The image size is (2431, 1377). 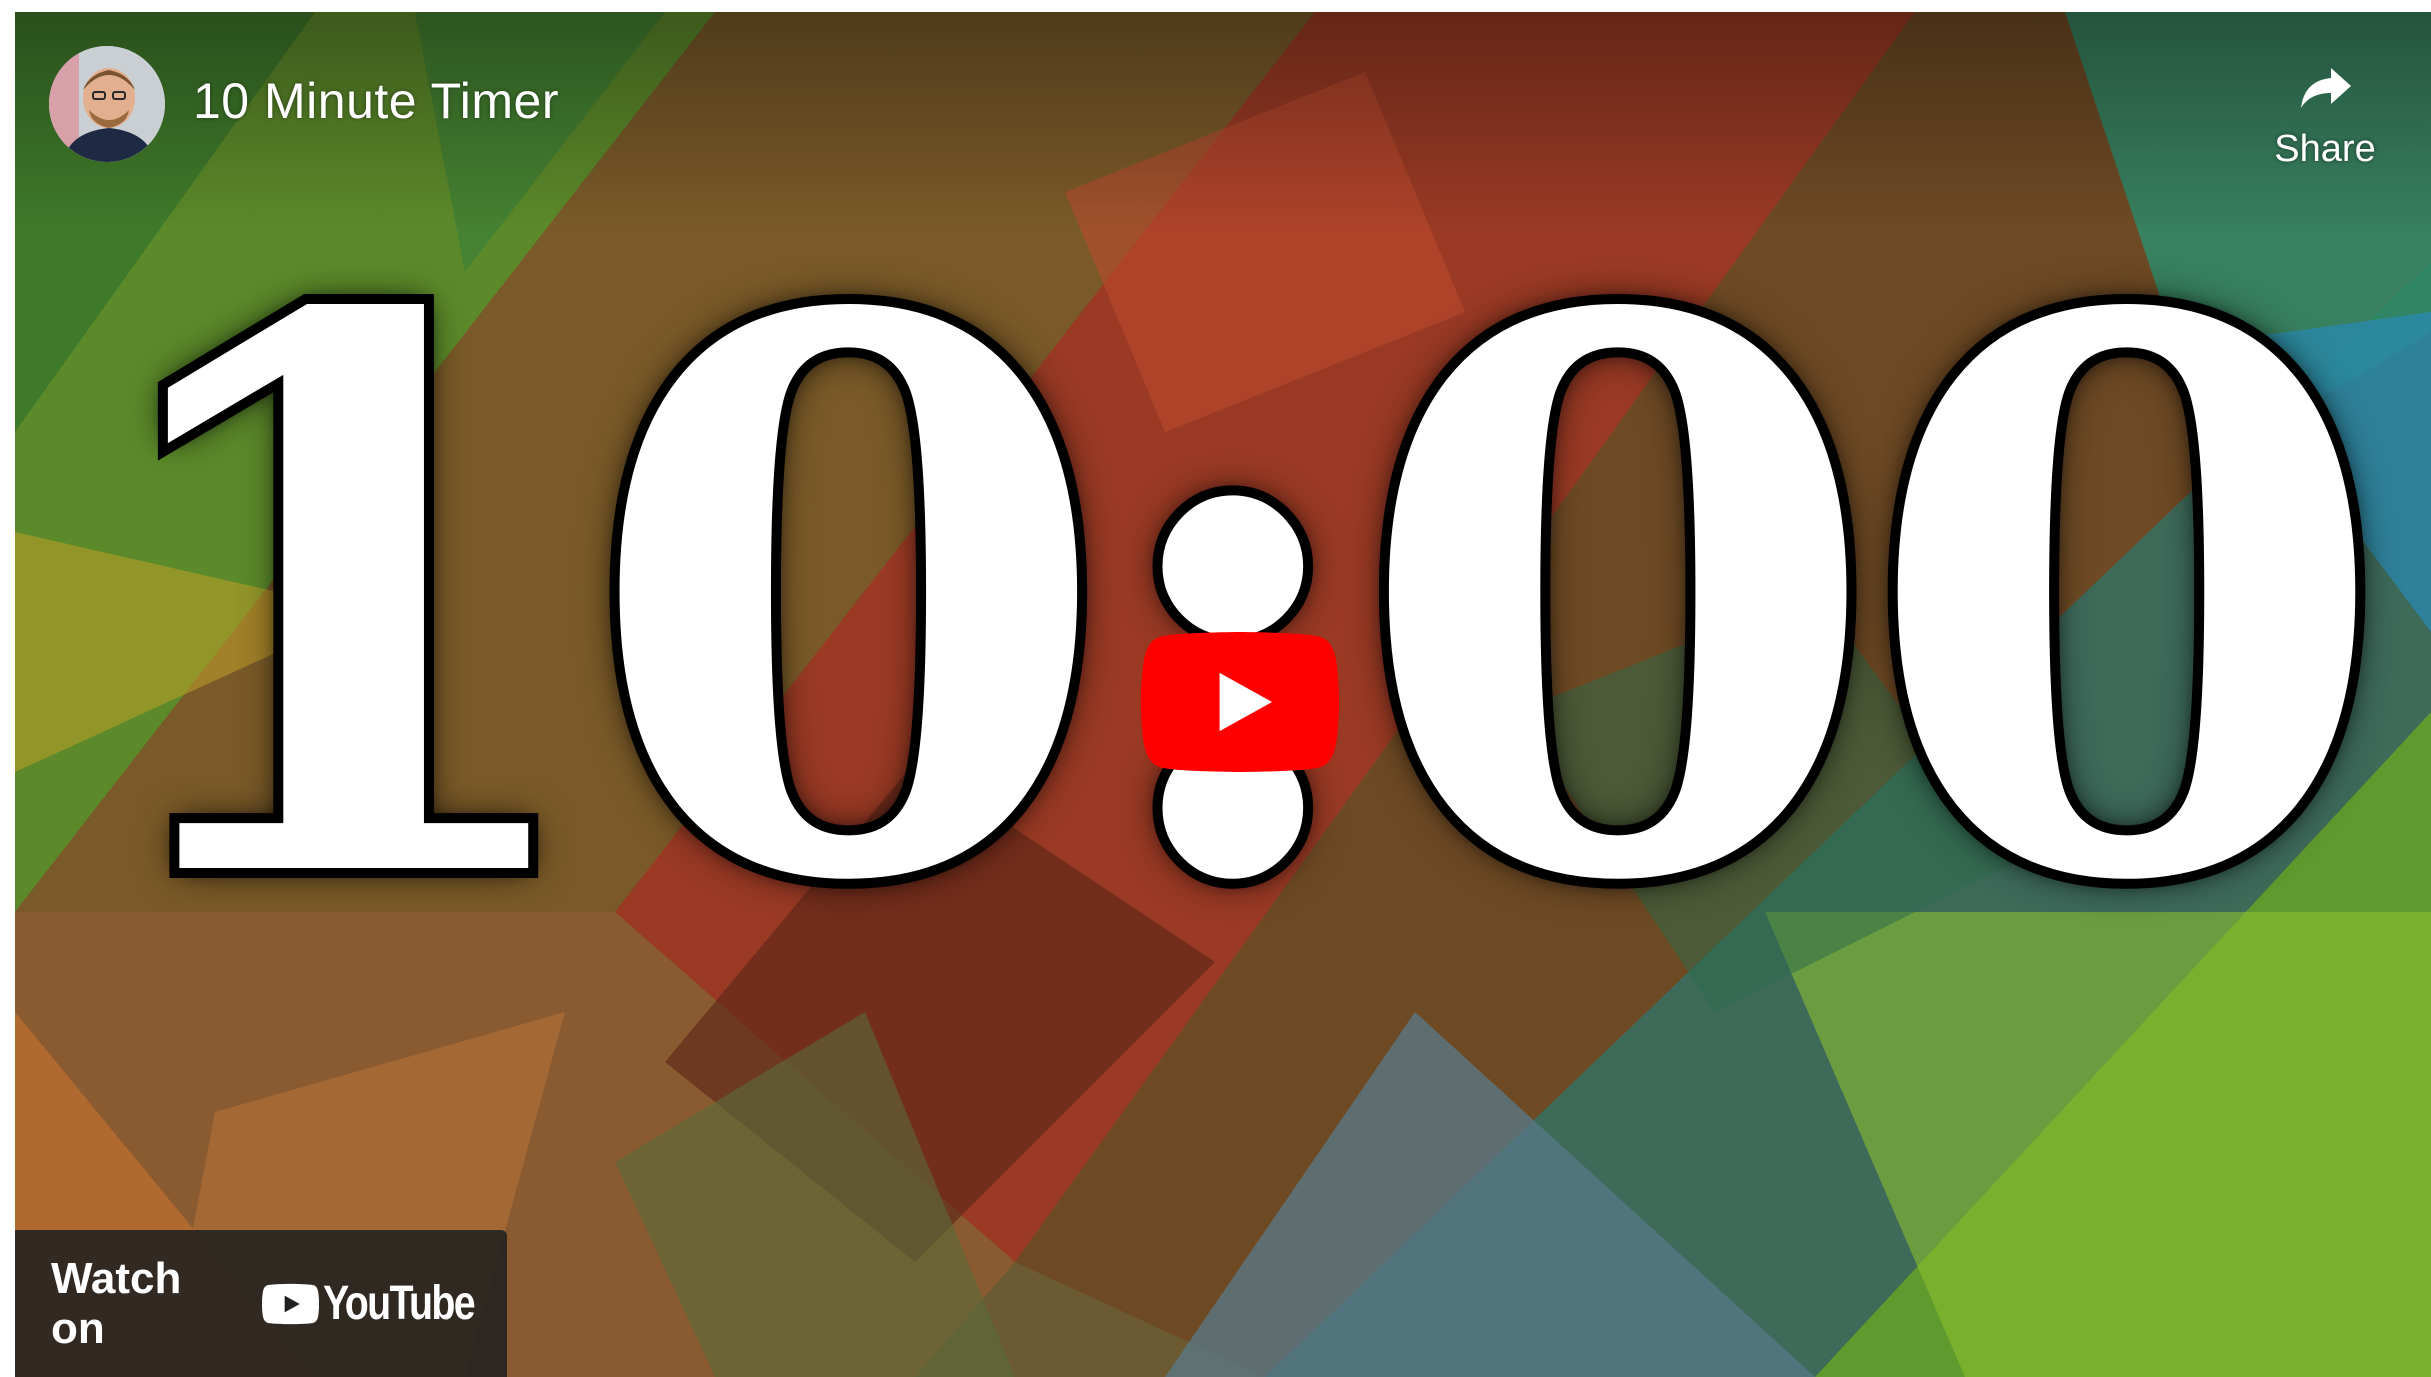 I want to click on play-icon, so click(x=1240, y=702).